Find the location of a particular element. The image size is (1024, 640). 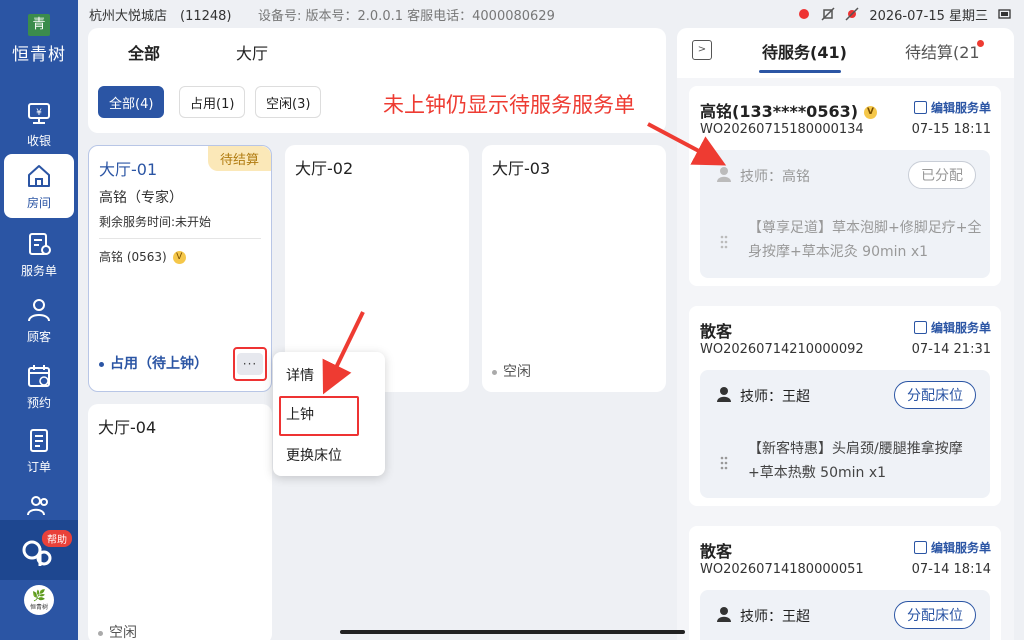

room-customer: 高铭（专家） is located at coordinates (141, 198).